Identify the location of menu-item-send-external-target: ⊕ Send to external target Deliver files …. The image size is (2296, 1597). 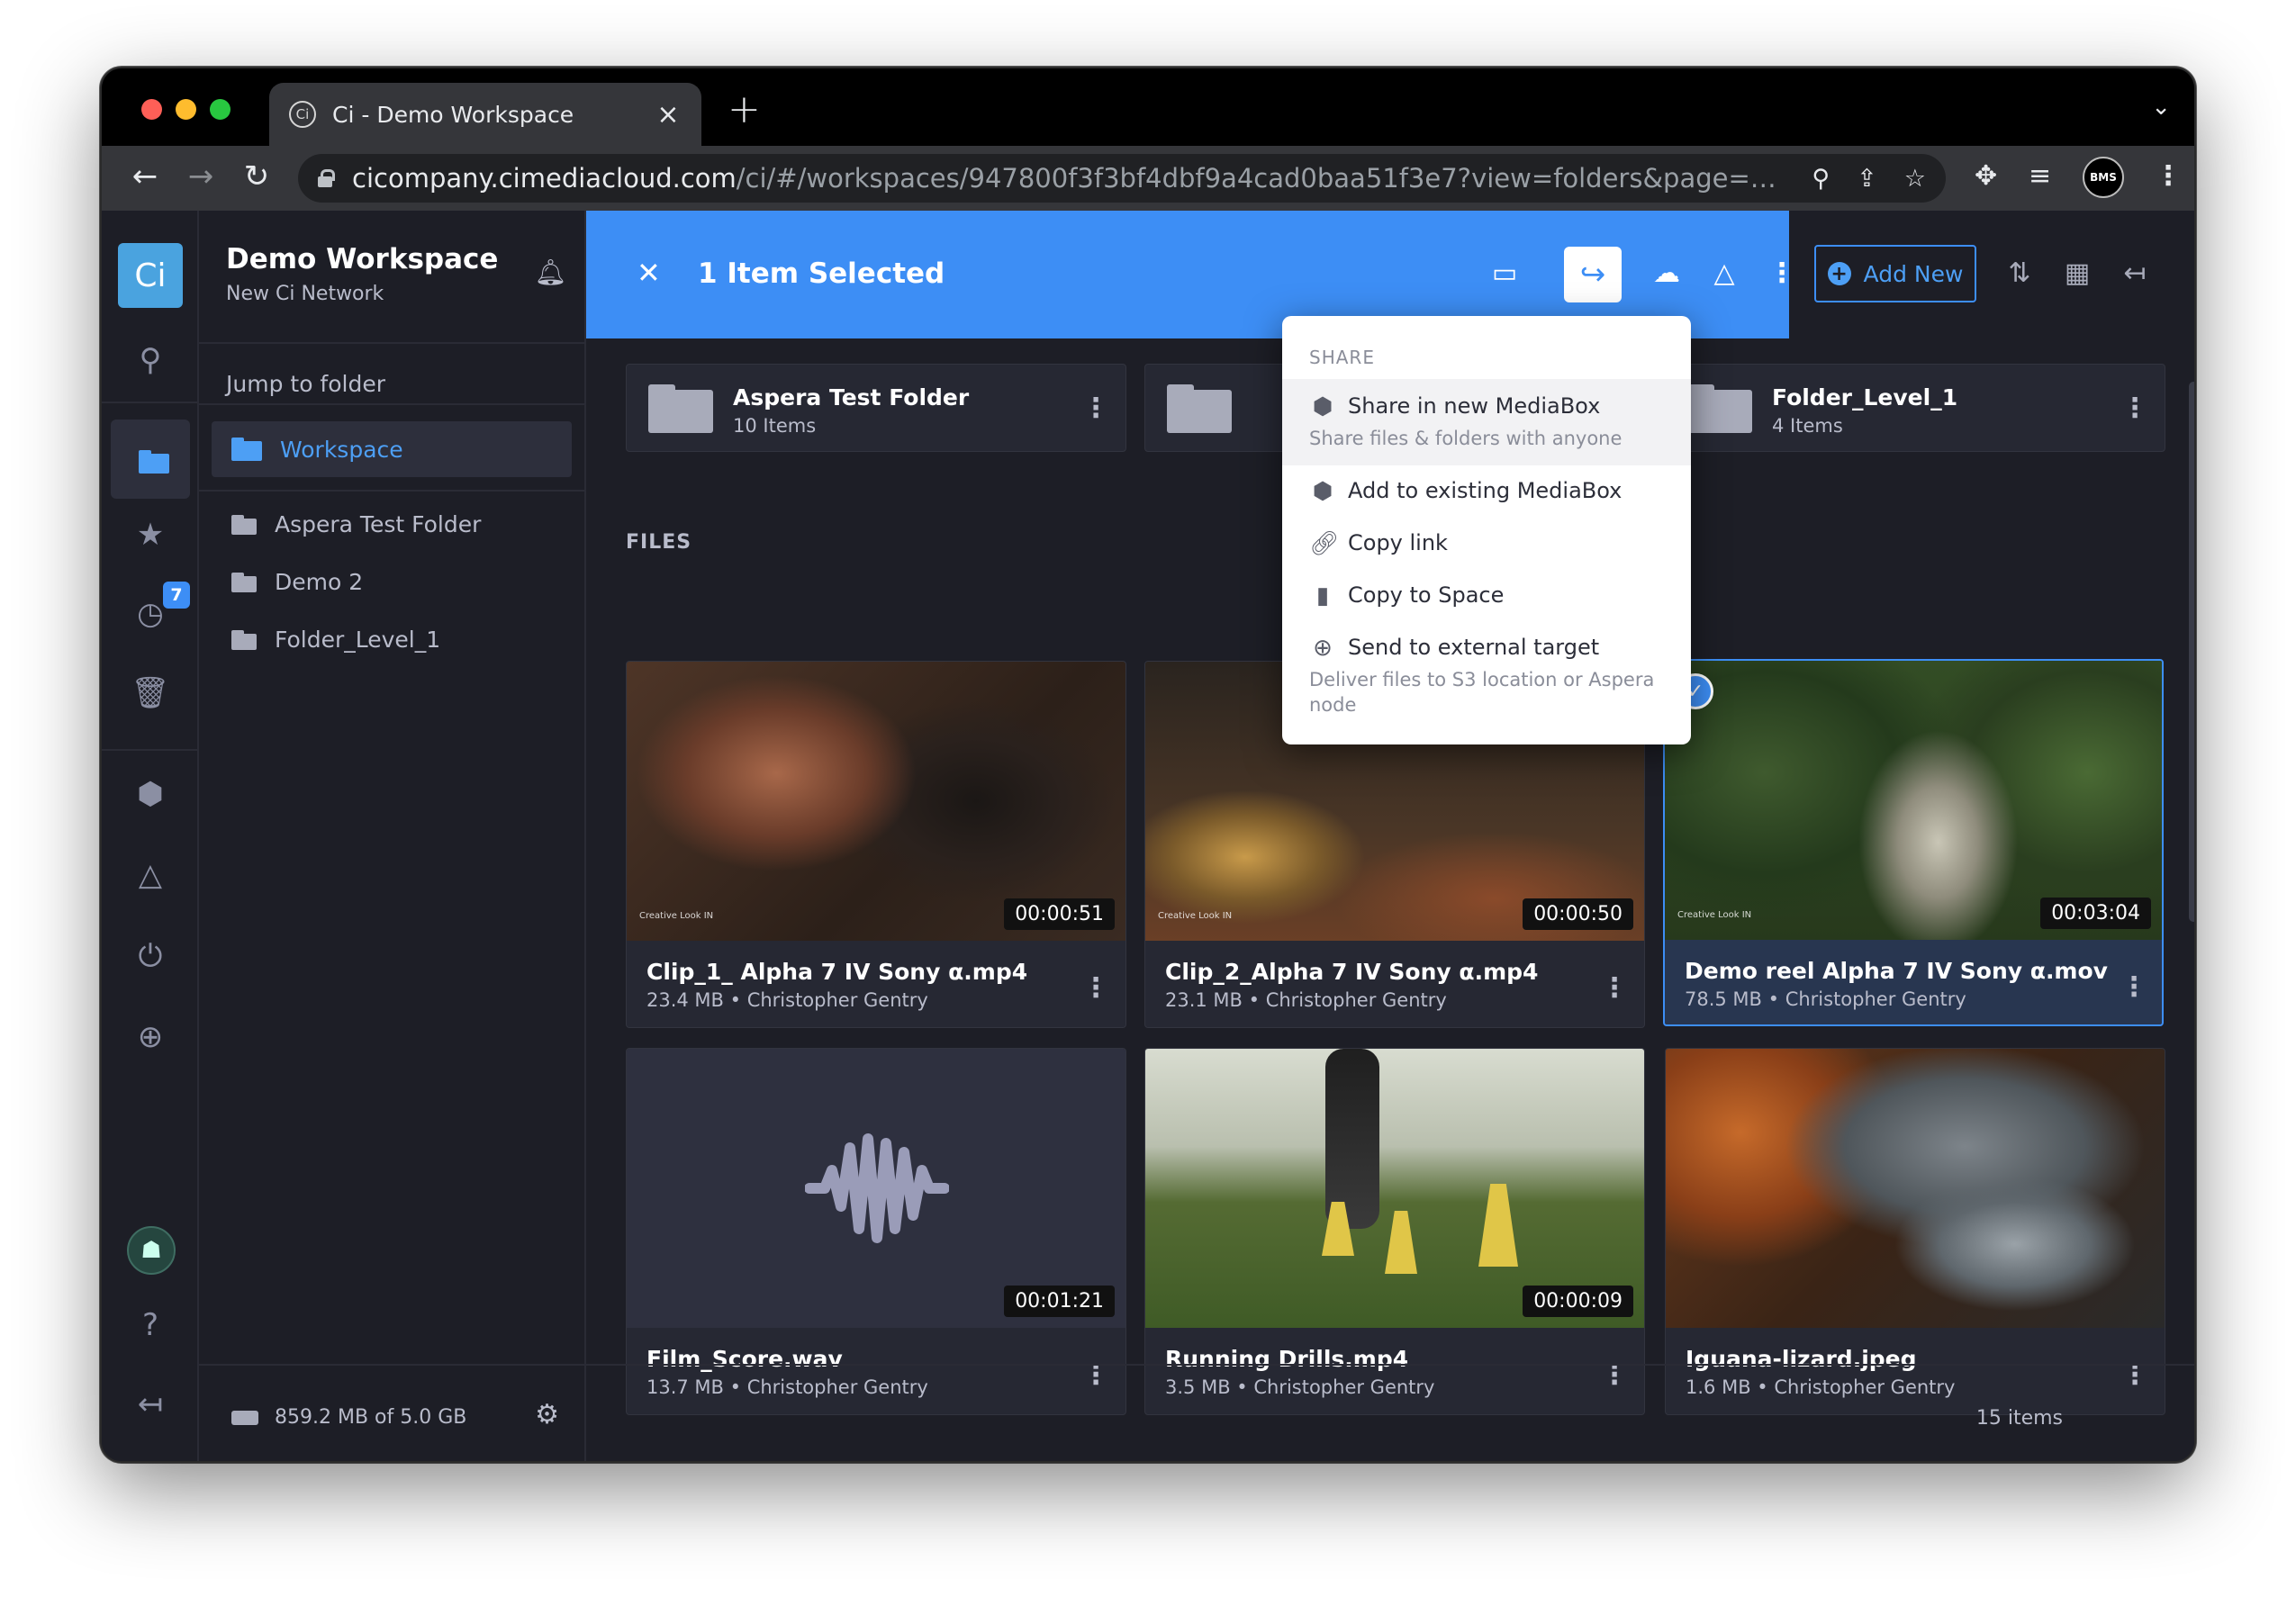
(1487, 678).